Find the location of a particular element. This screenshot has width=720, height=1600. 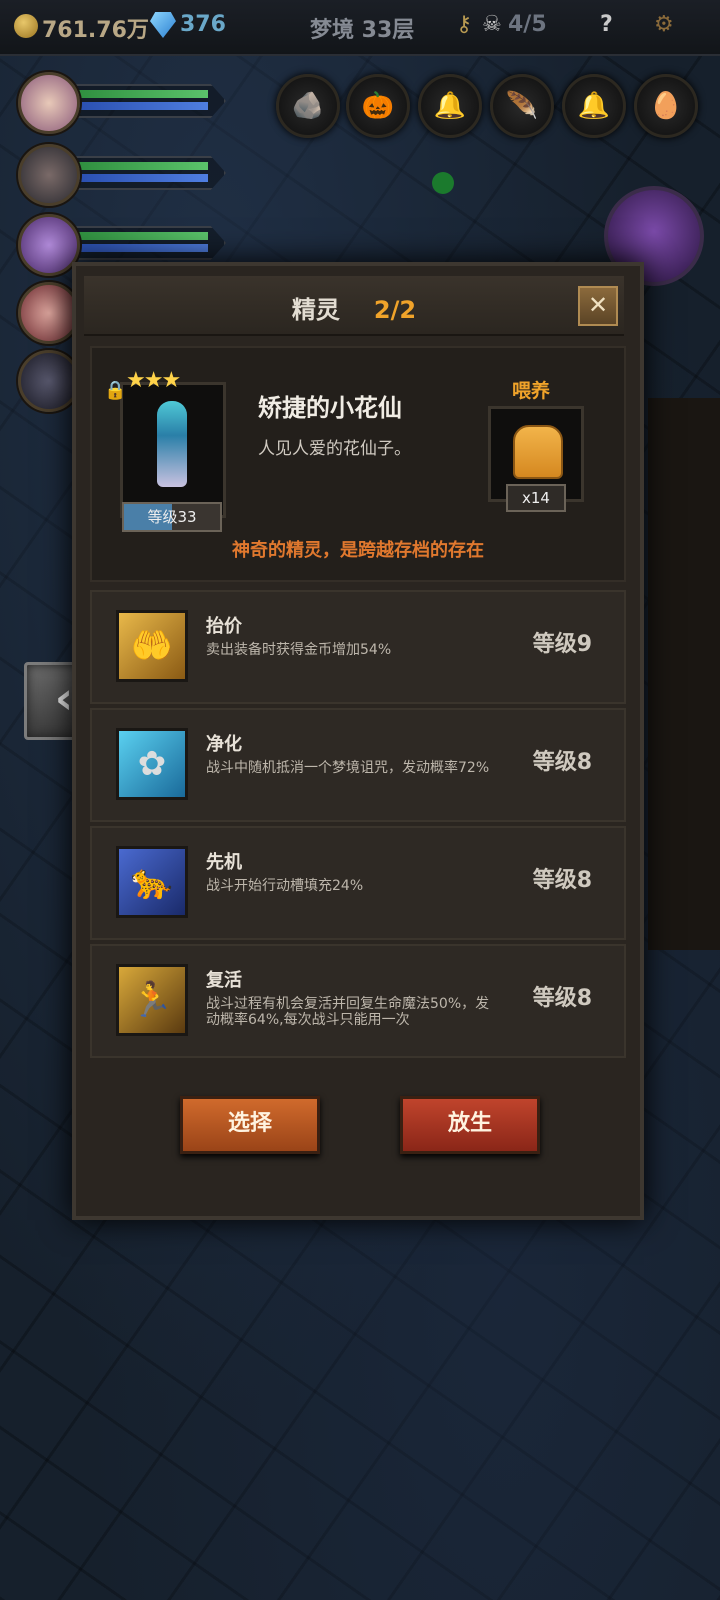

flower-icon: ✿ is located at coordinates (152, 764).